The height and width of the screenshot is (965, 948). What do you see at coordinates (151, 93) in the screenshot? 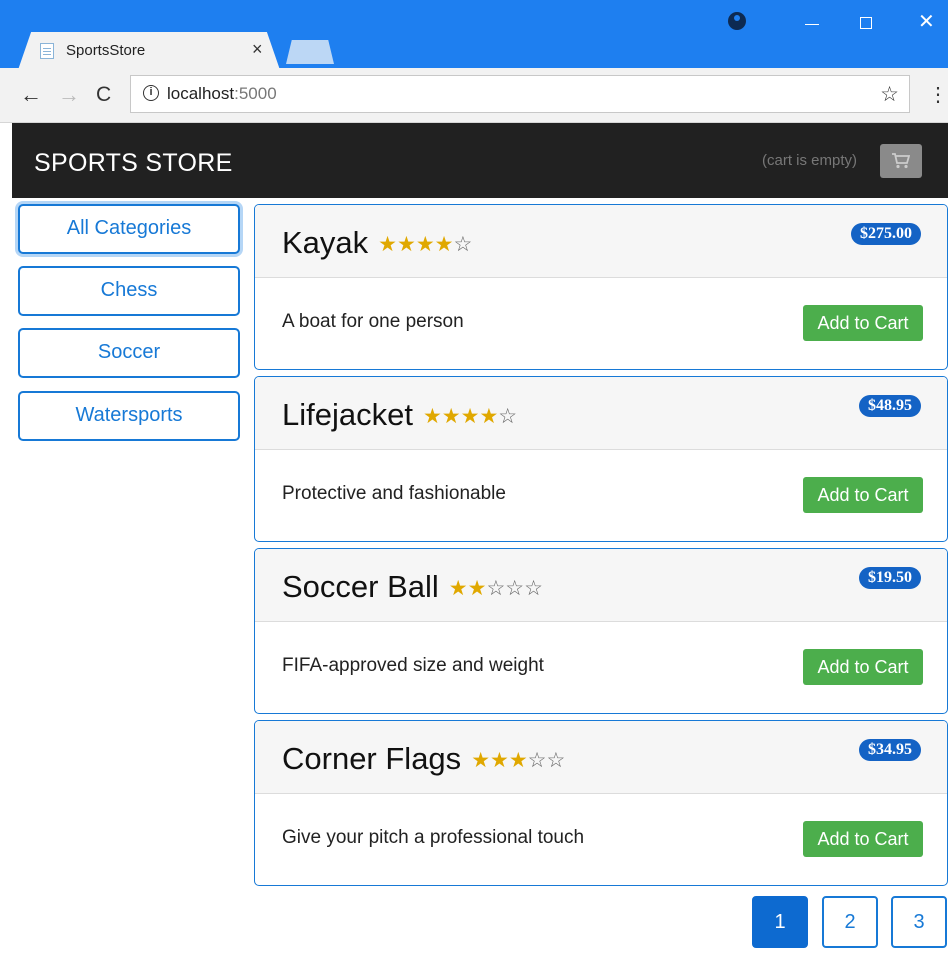
I see `info-icon: i` at bounding box center [151, 93].